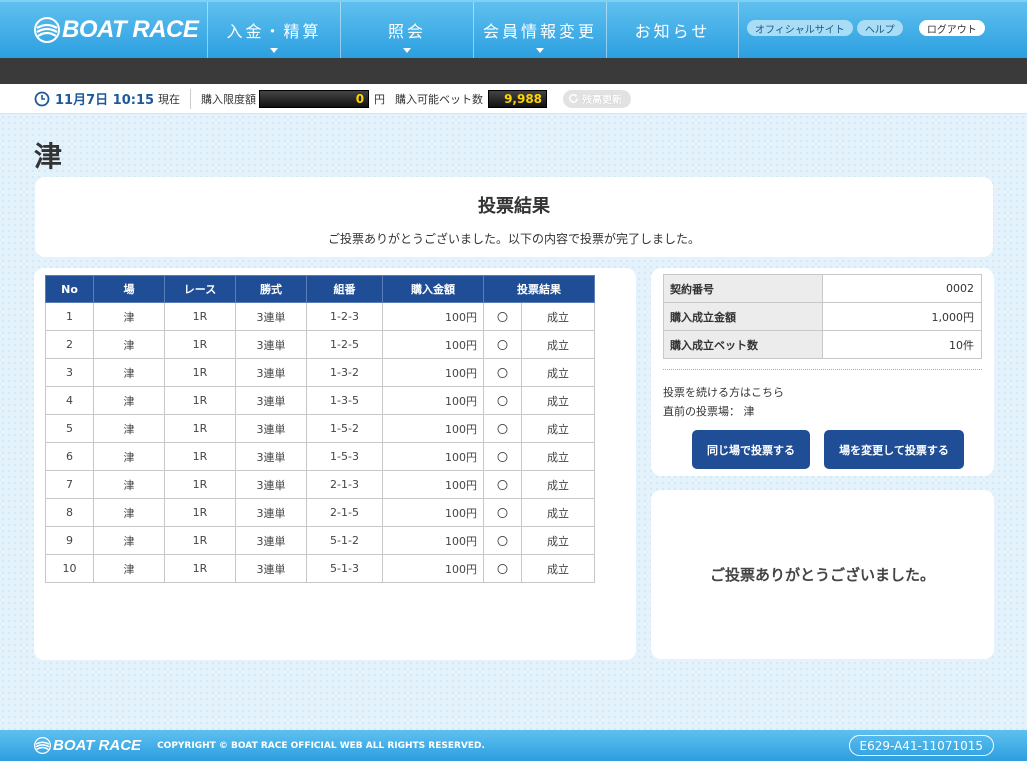 This screenshot has height=761, width=1027. I want to click on continue-text: 投票を続ける方はこちら, so click(723, 392).